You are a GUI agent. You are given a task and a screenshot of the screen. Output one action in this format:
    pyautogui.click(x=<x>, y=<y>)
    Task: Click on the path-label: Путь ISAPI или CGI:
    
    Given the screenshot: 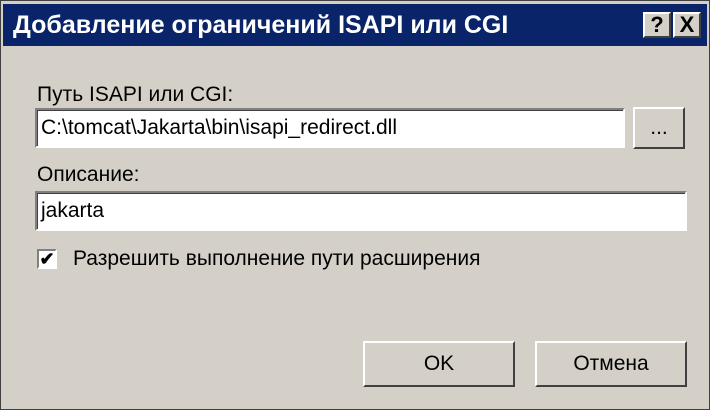 What is the action you would take?
    pyautogui.click(x=135, y=94)
    